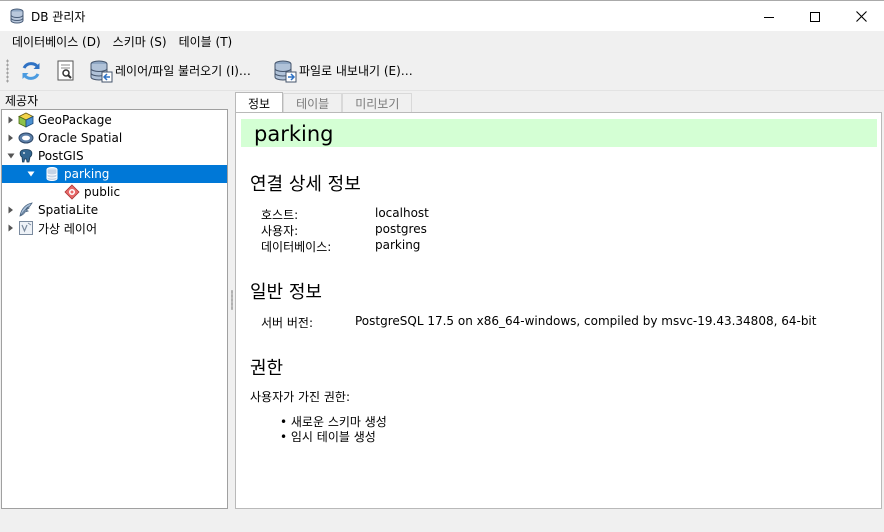 This screenshot has height=532, width=884. Describe the element at coordinates (232, 300) in the screenshot. I see `splitter-handle` at that location.